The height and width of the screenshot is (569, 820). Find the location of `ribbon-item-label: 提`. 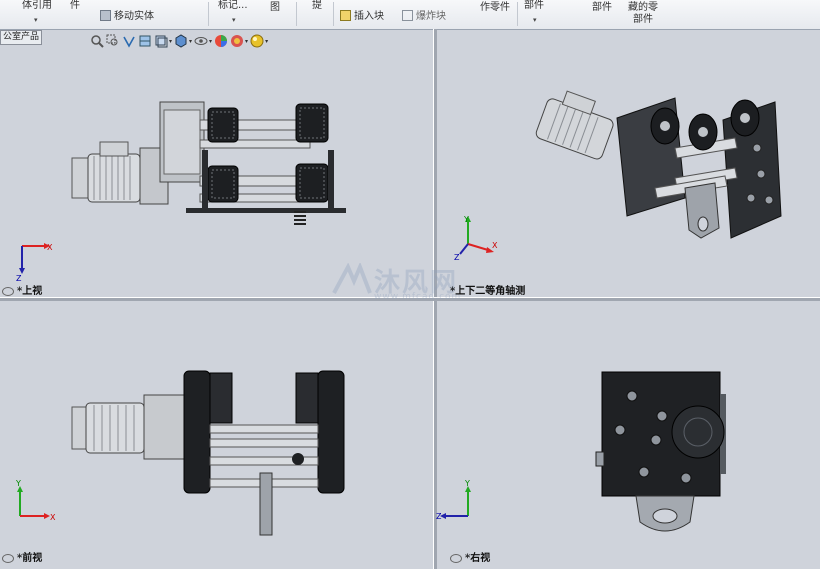

ribbon-item-label: 提 is located at coordinates (317, 5).